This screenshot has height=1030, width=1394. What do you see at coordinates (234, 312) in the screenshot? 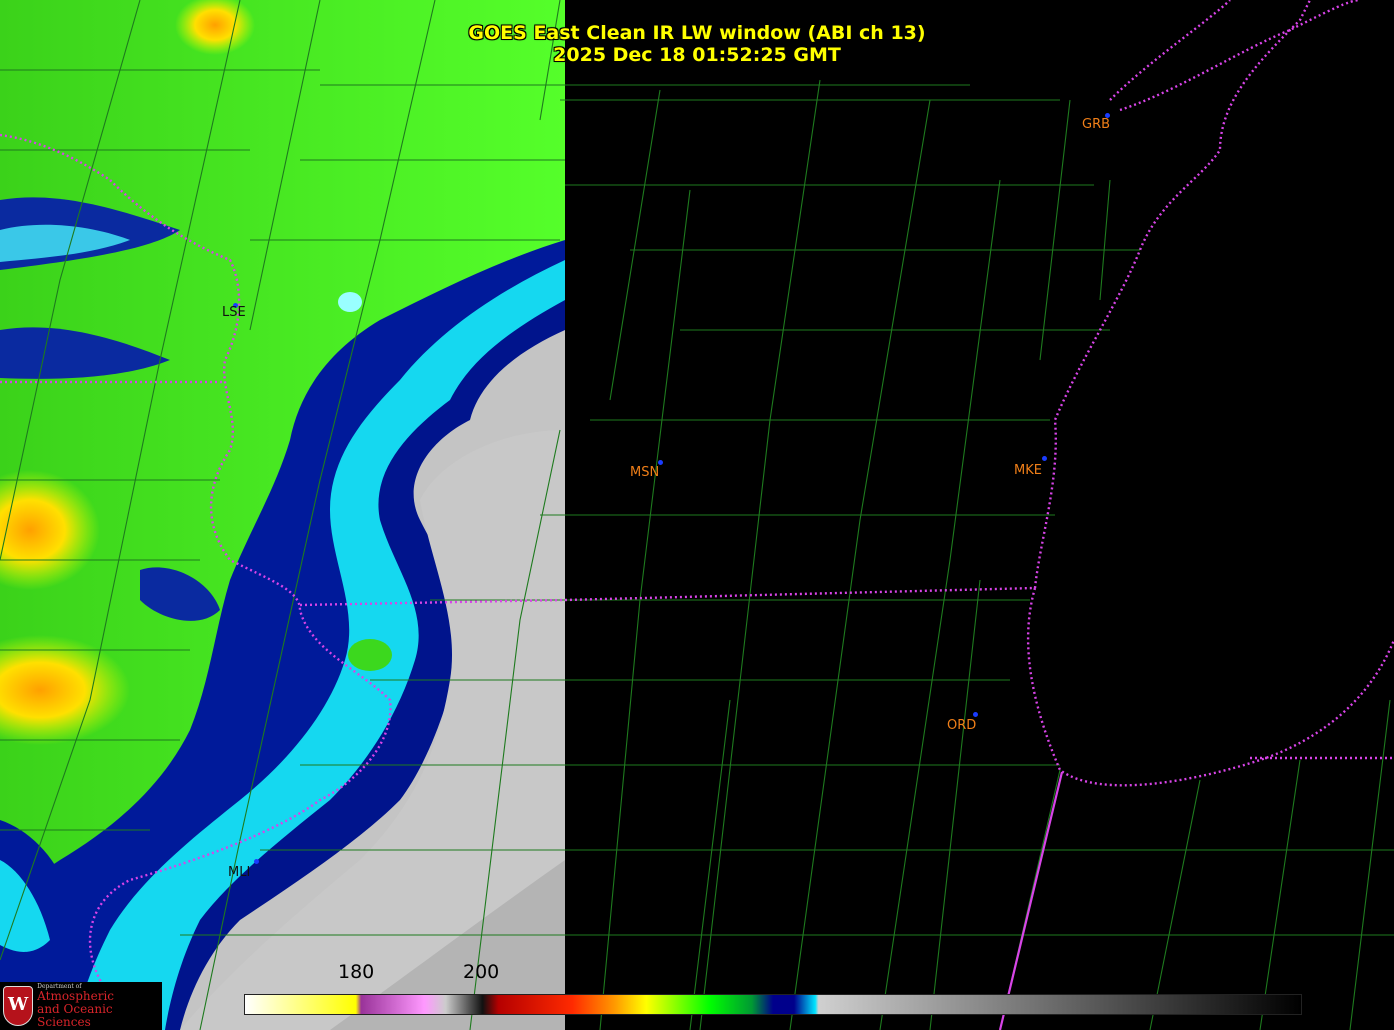
I see `station-label-lse: LSE` at bounding box center [234, 312].